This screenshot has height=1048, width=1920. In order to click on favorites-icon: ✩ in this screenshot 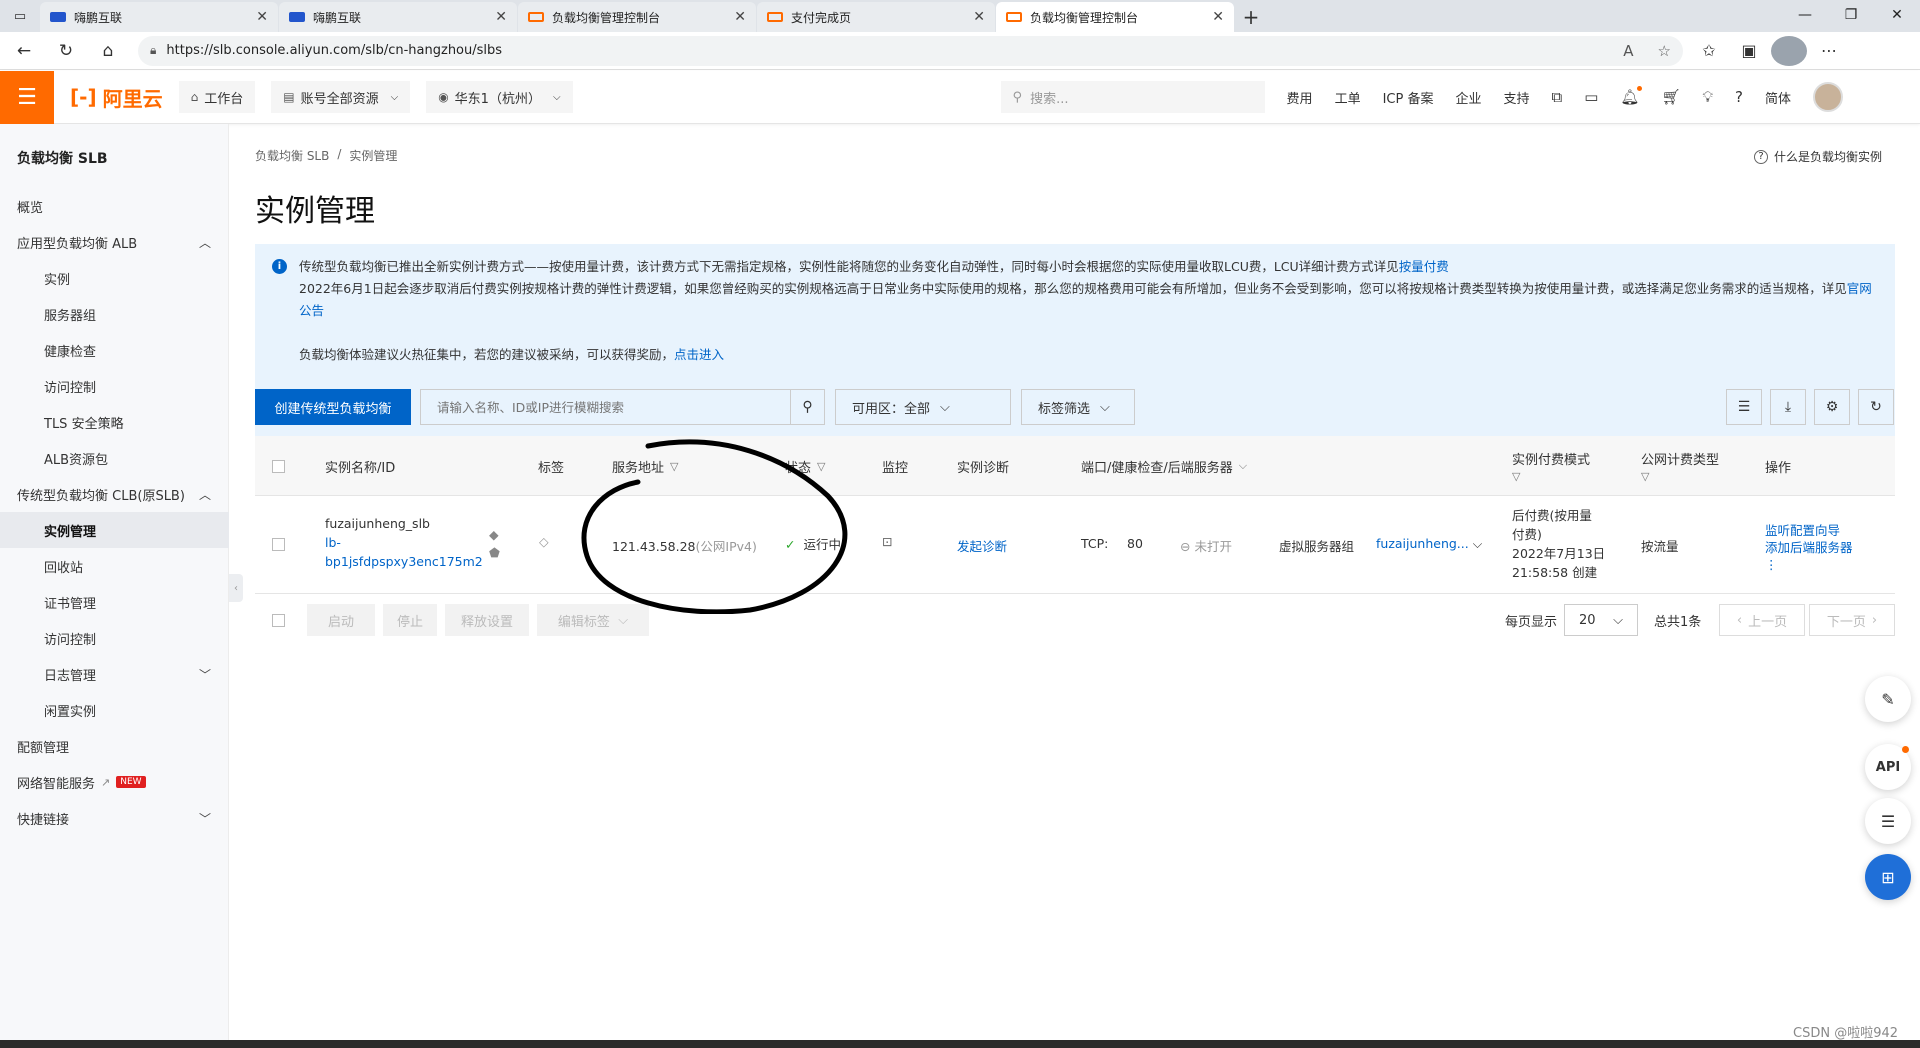, I will do `click(1709, 51)`.